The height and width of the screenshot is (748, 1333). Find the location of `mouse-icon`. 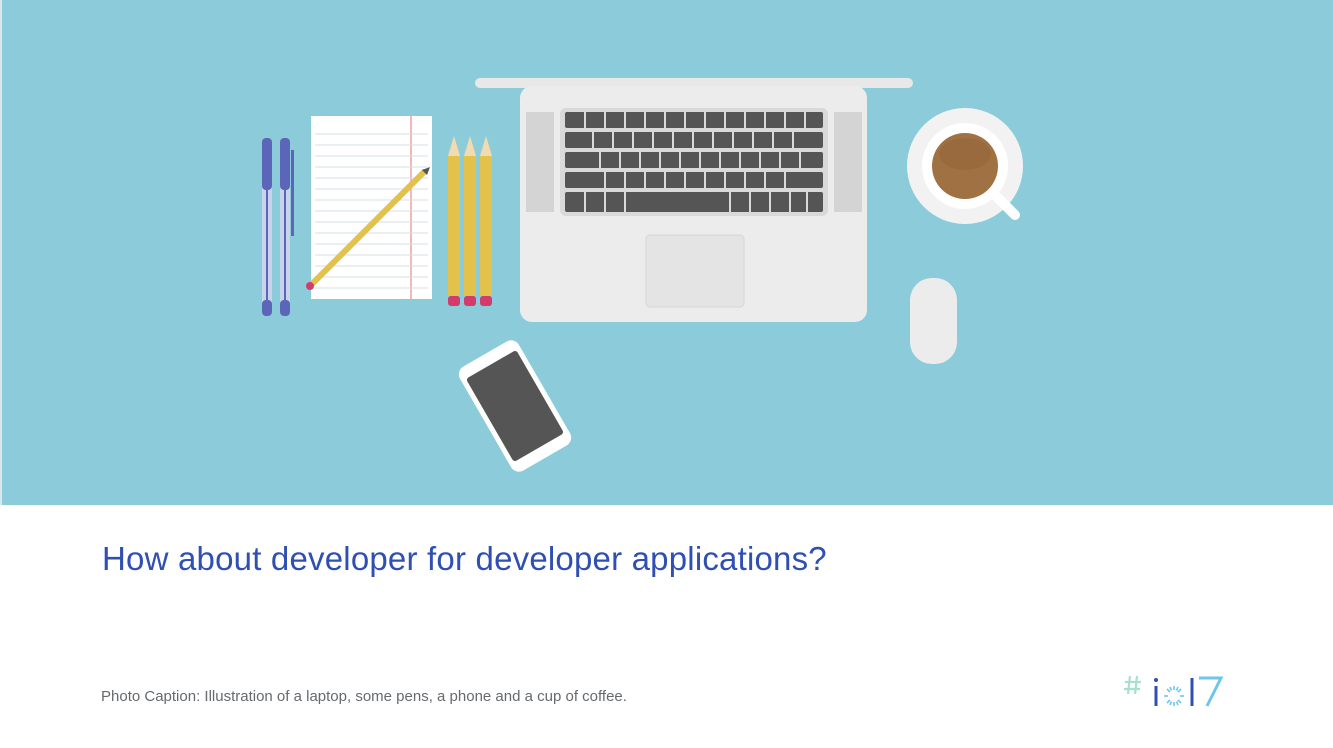

mouse-icon is located at coordinates (933, 321).